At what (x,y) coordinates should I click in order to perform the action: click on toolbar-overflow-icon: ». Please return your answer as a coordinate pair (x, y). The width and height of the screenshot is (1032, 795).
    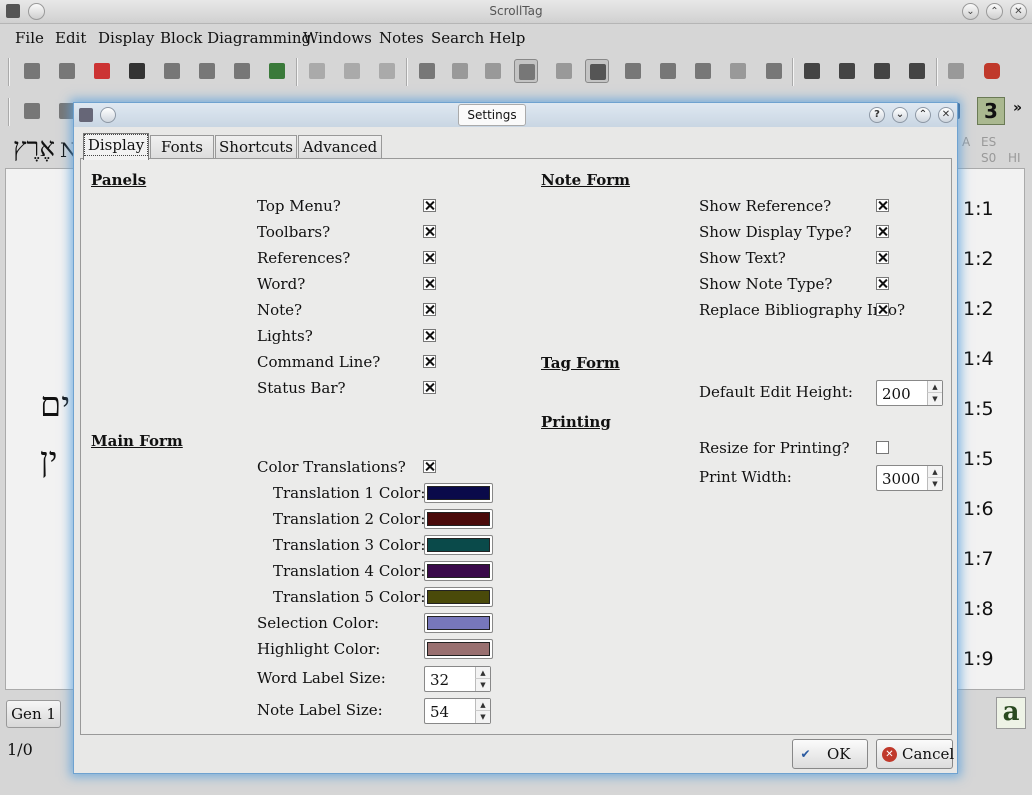
    Looking at the image, I should click on (1017, 108).